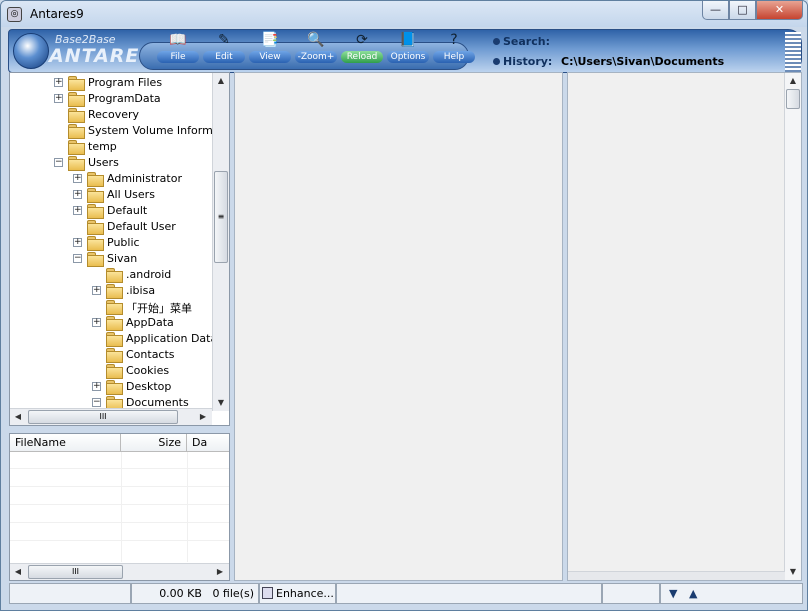  Describe the element at coordinates (408, 50) in the screenshot. I see `toolbar-button-options: 📘 Options` at that location.